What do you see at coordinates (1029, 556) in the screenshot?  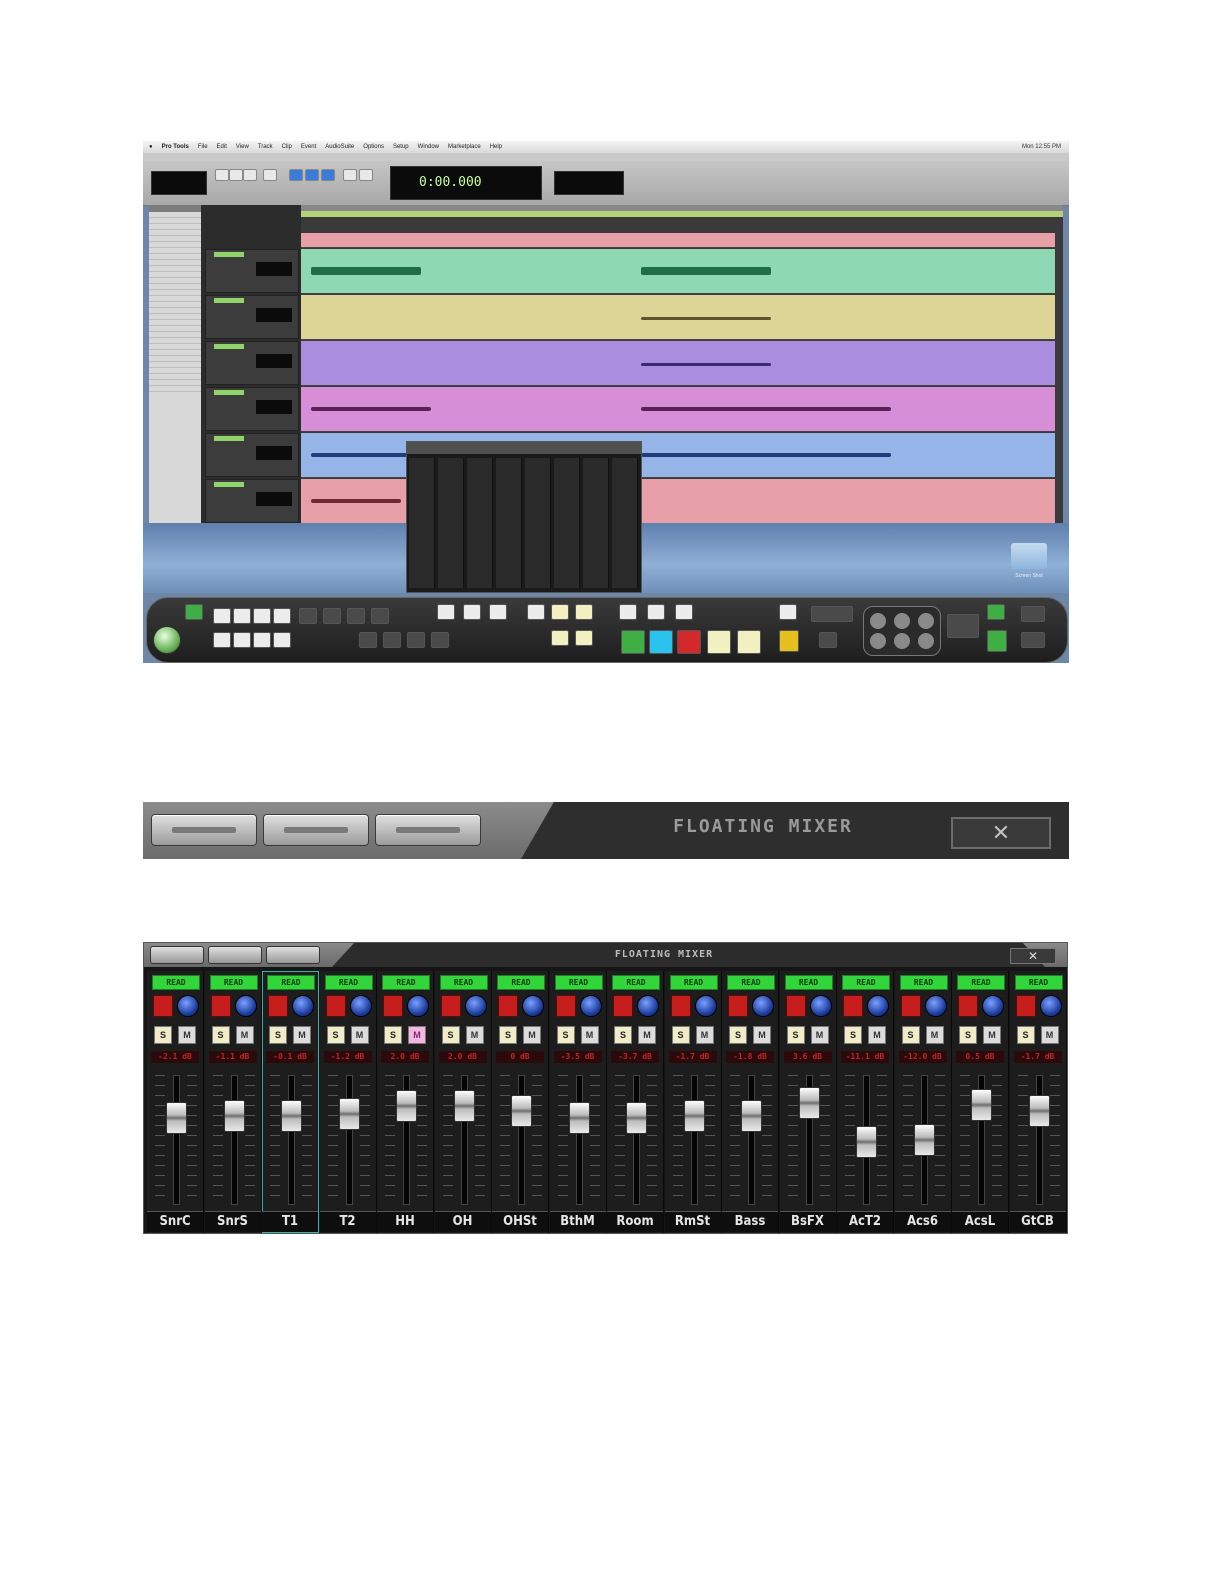 I see `folder-icon` at bounding box center [1029, 556].